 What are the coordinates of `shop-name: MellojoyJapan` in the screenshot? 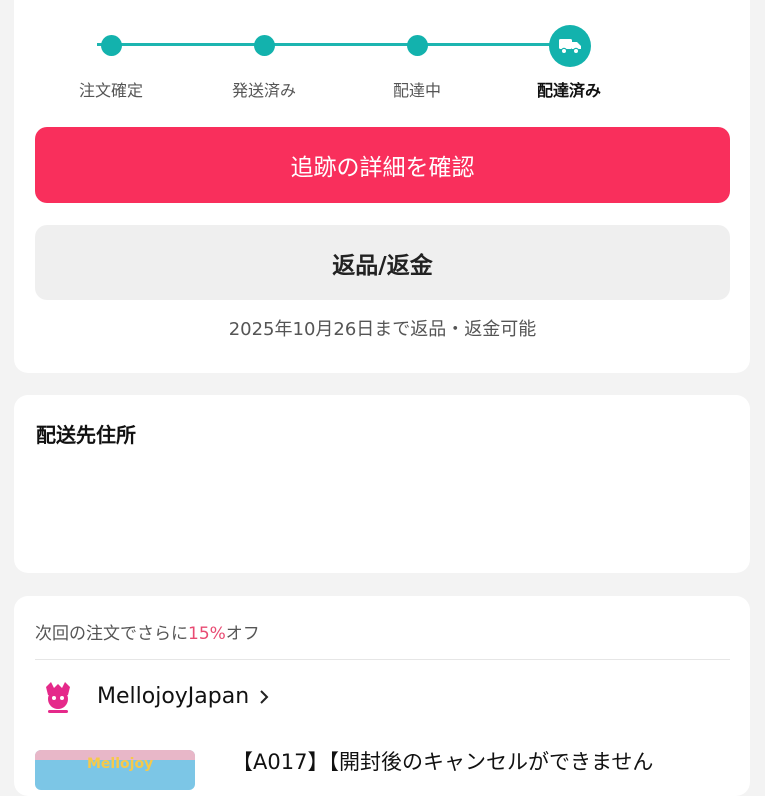 It's located at (173, 696).